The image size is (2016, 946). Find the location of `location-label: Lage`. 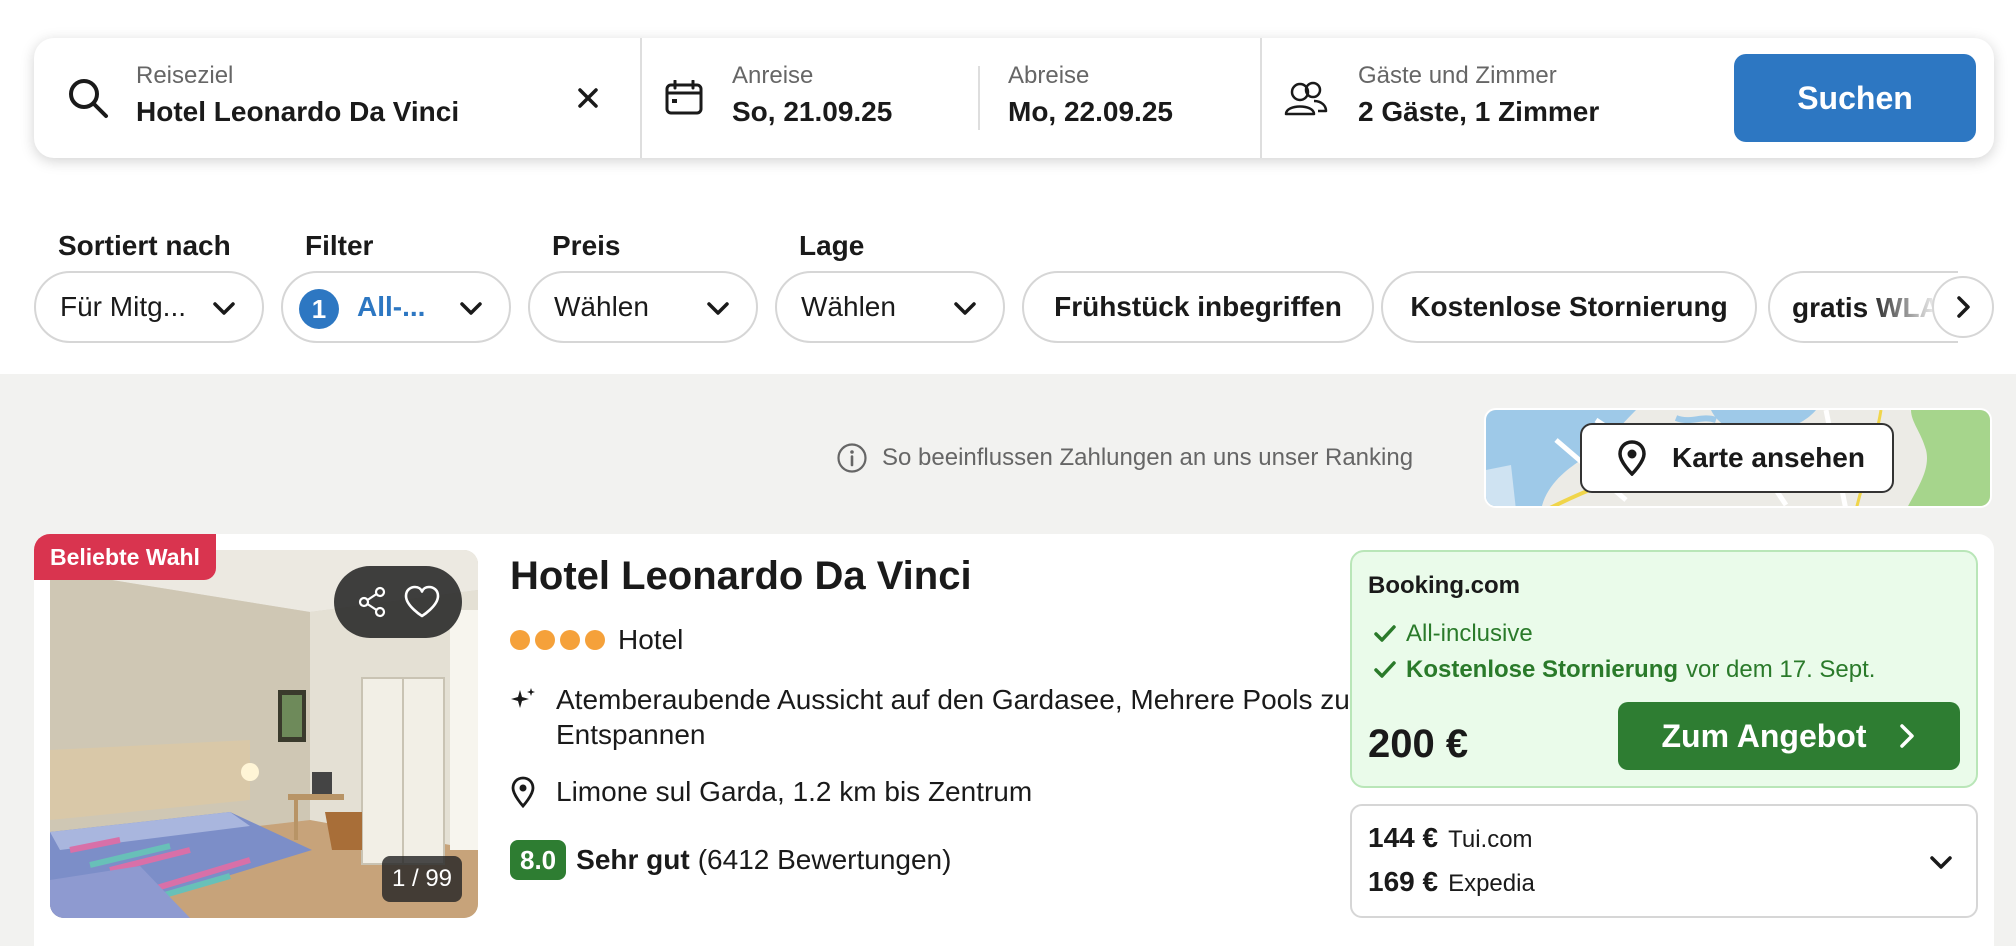

location-label: Lage is located at coordinates (832, 245).